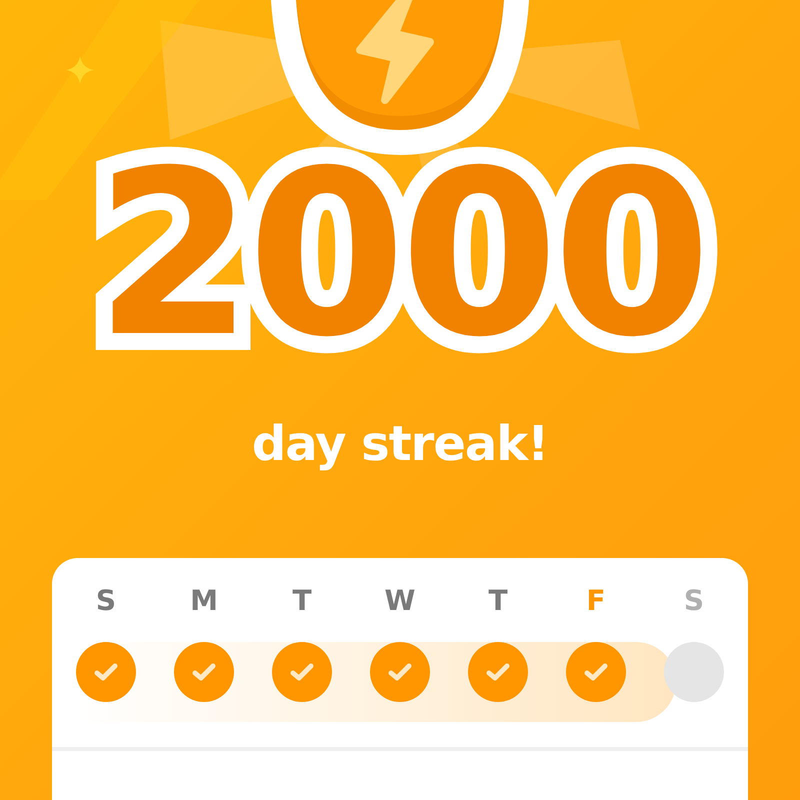 The height and width of the screenshot is (800, 800). Describe the element at coordinates (400, 600) in the screenshot. I see `weekday-label: W` at that location.